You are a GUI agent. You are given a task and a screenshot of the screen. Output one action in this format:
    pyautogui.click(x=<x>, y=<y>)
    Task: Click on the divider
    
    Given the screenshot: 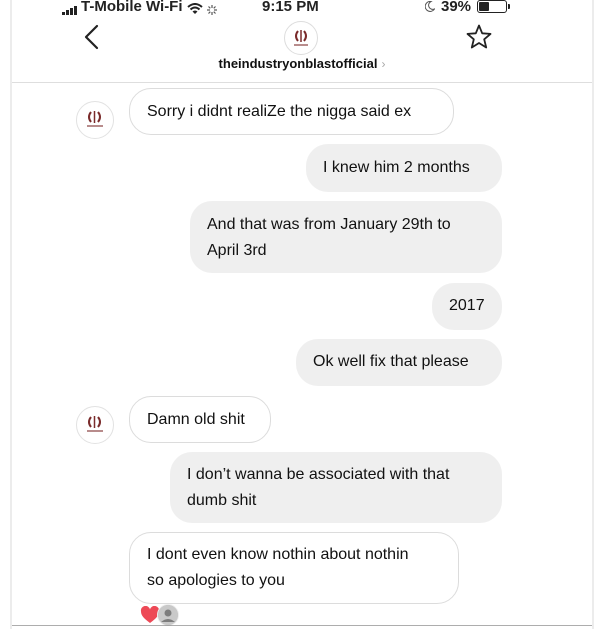 What is the action you would take?
    pyautogui.click(x=302, y=625)
    